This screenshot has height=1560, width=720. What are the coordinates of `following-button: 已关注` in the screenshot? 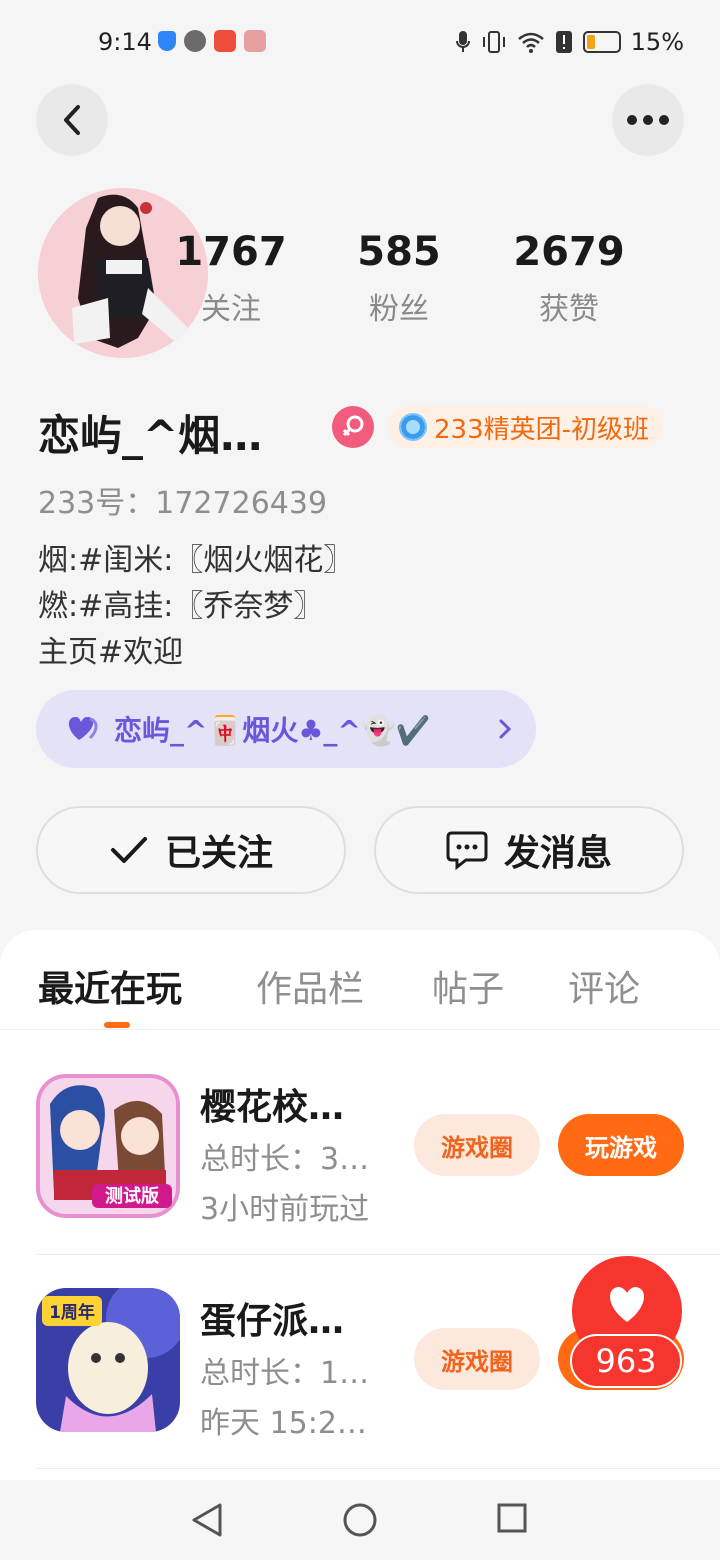 It's located at (191, 850).